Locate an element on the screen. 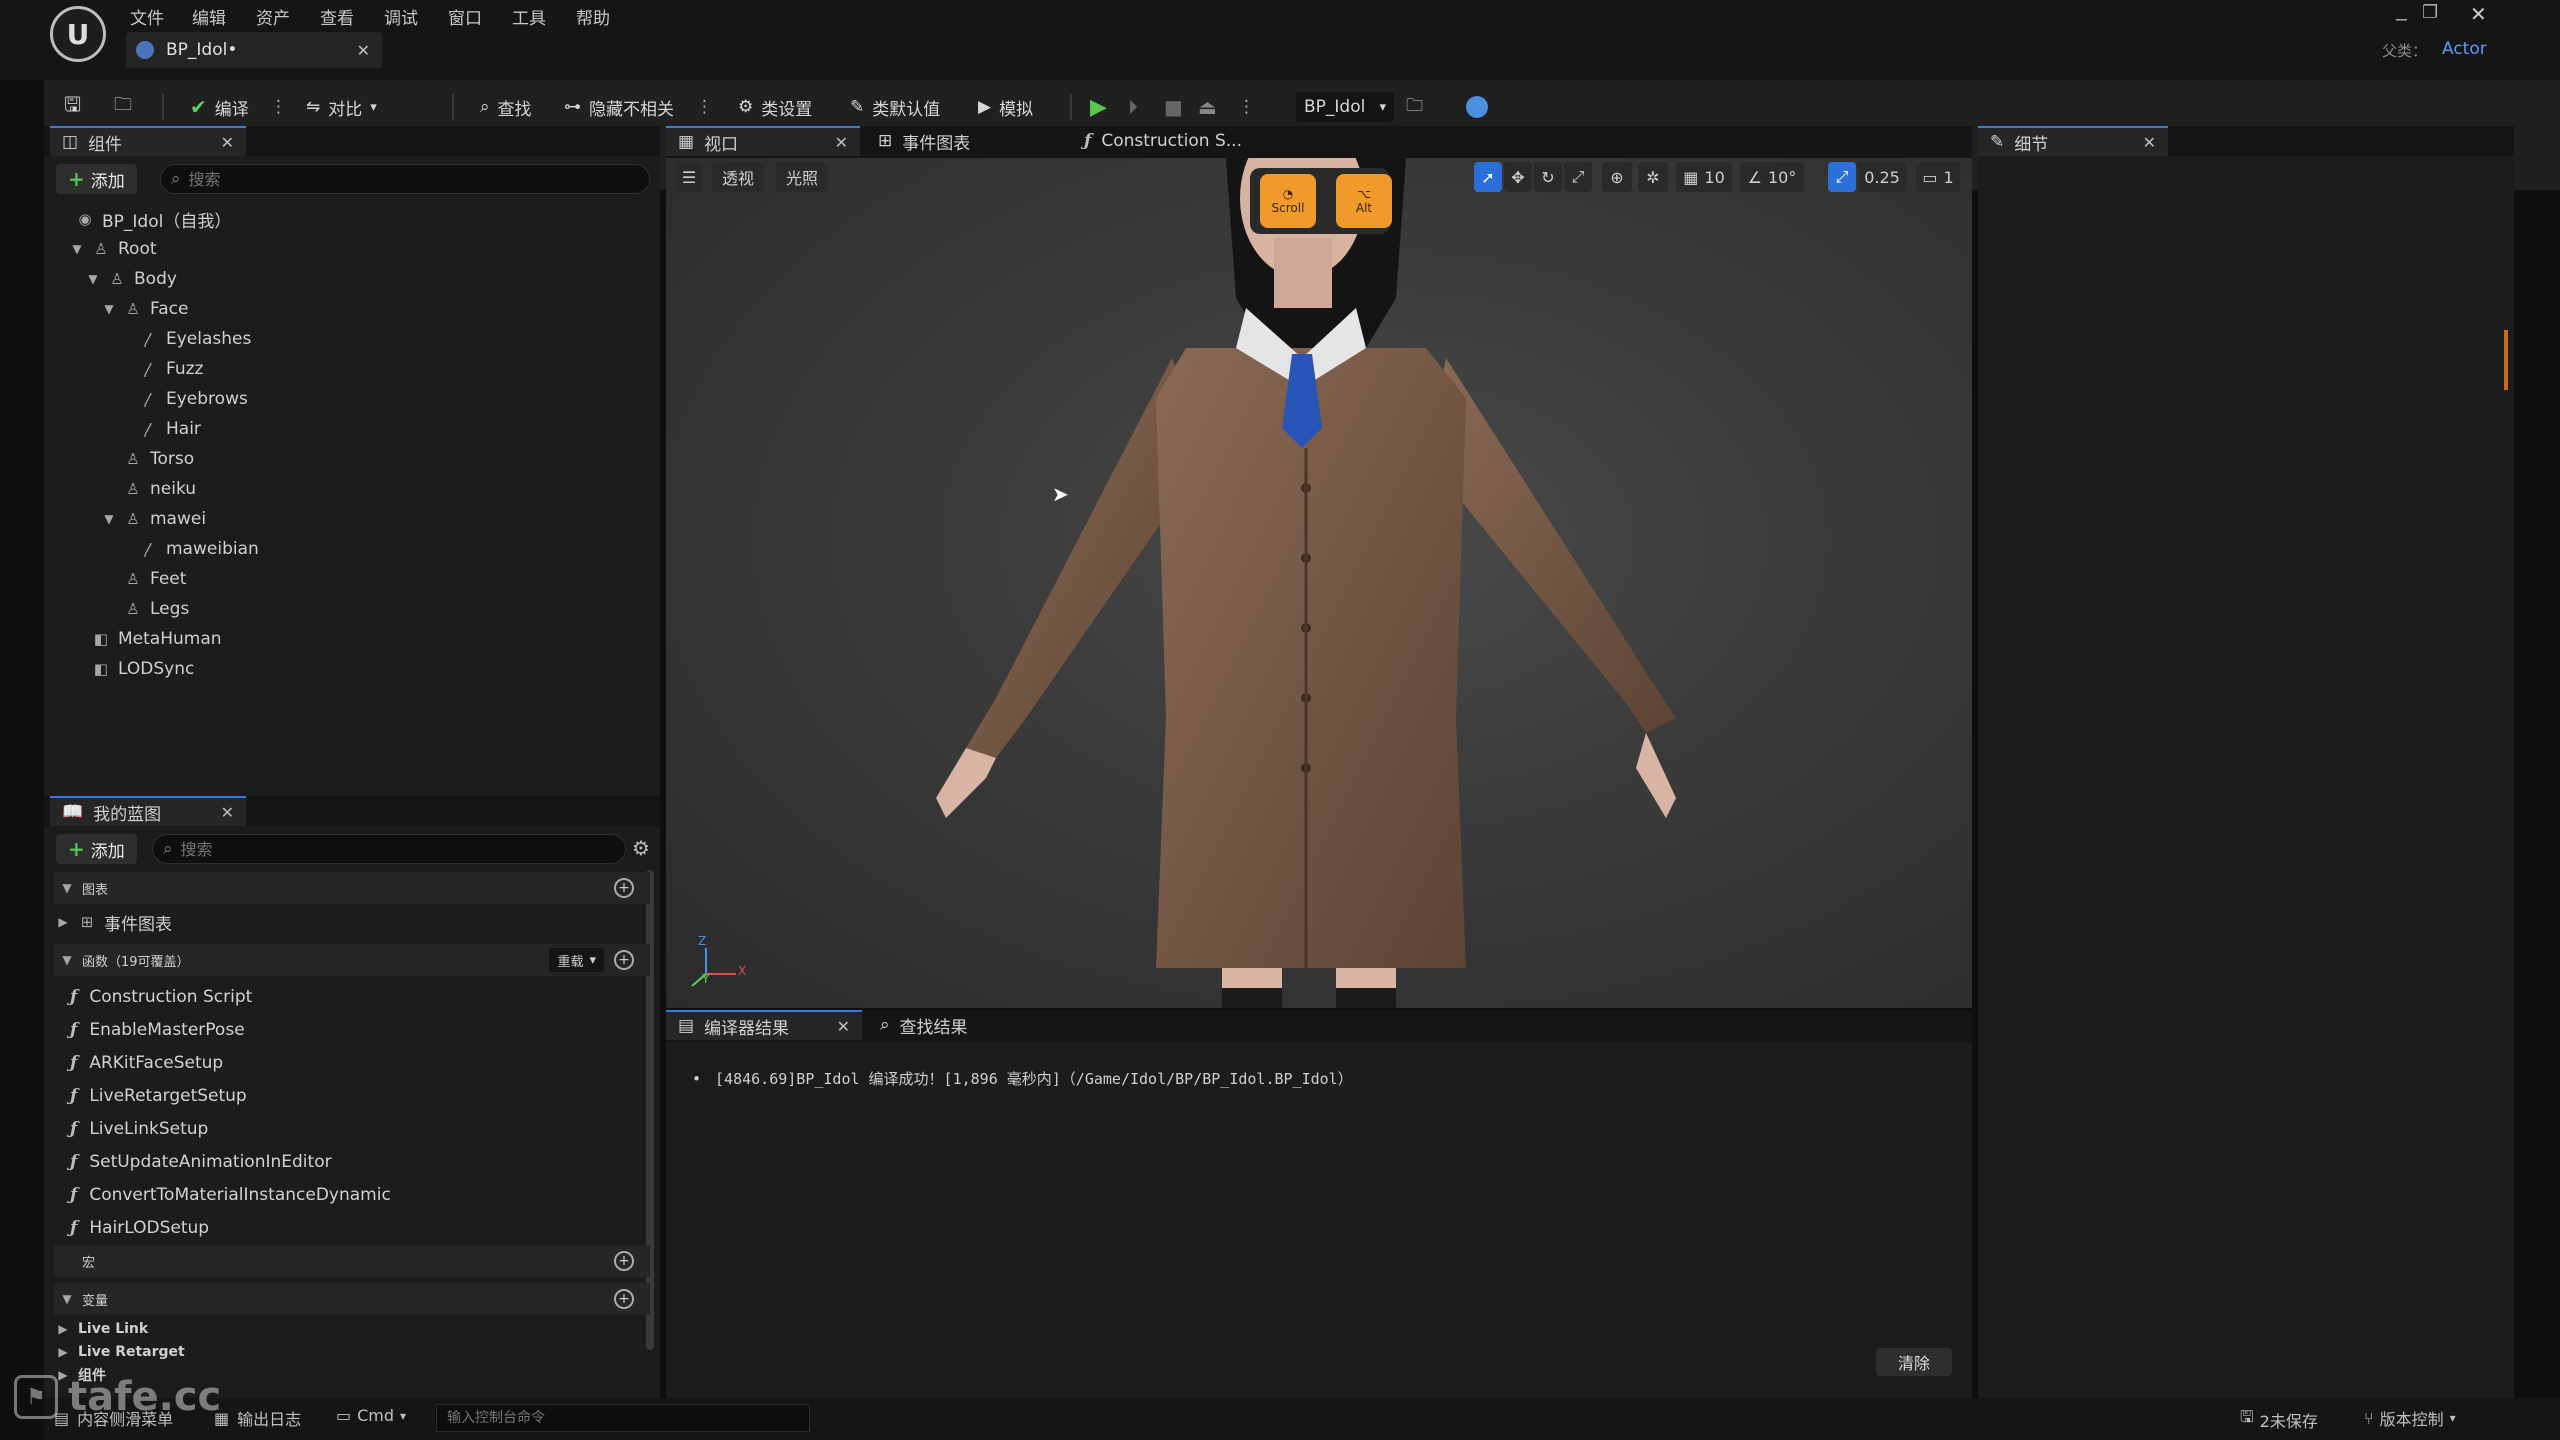 The width and height of the screenshot is (2560, 1440). scale-snap-toggle: ⤢ is located at coordinates (1842, 177).